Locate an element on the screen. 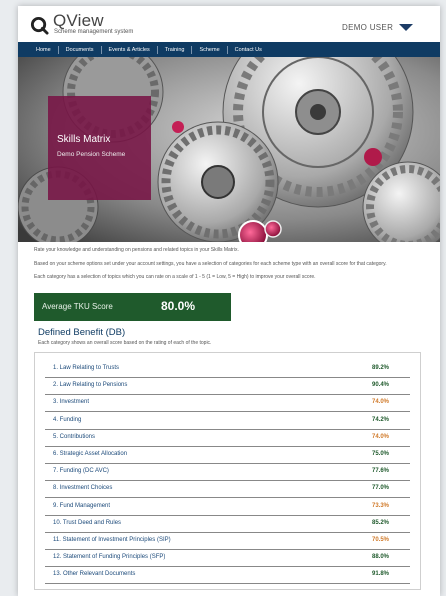 The width and height of the screenshot is (446, 596). nav-item-events-articles: Events & Articles is located at coordinates (130, 49).